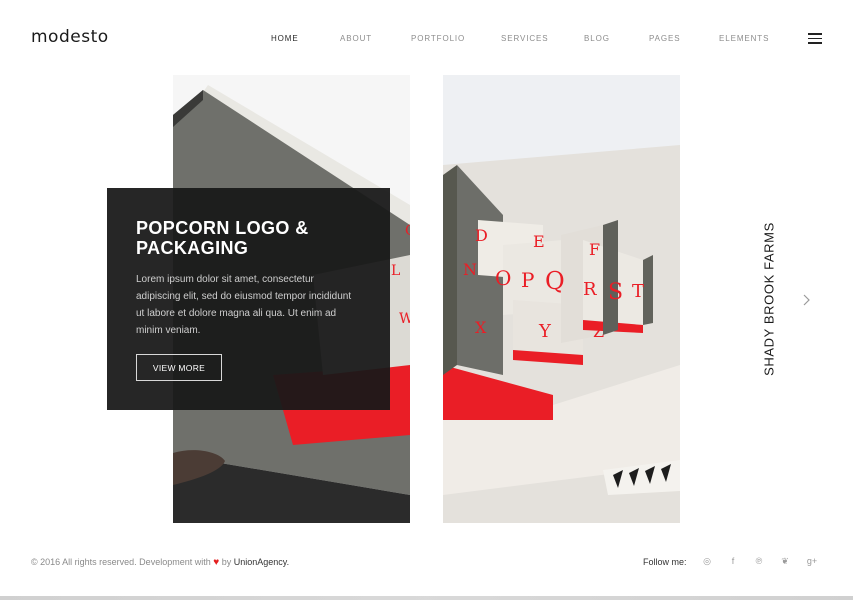 This screenshot has height=600, width=853. Describe the element at coordinates (438, 38) in the screenshot. I see `nav-portfolio: PORTFOLIO` at that location.